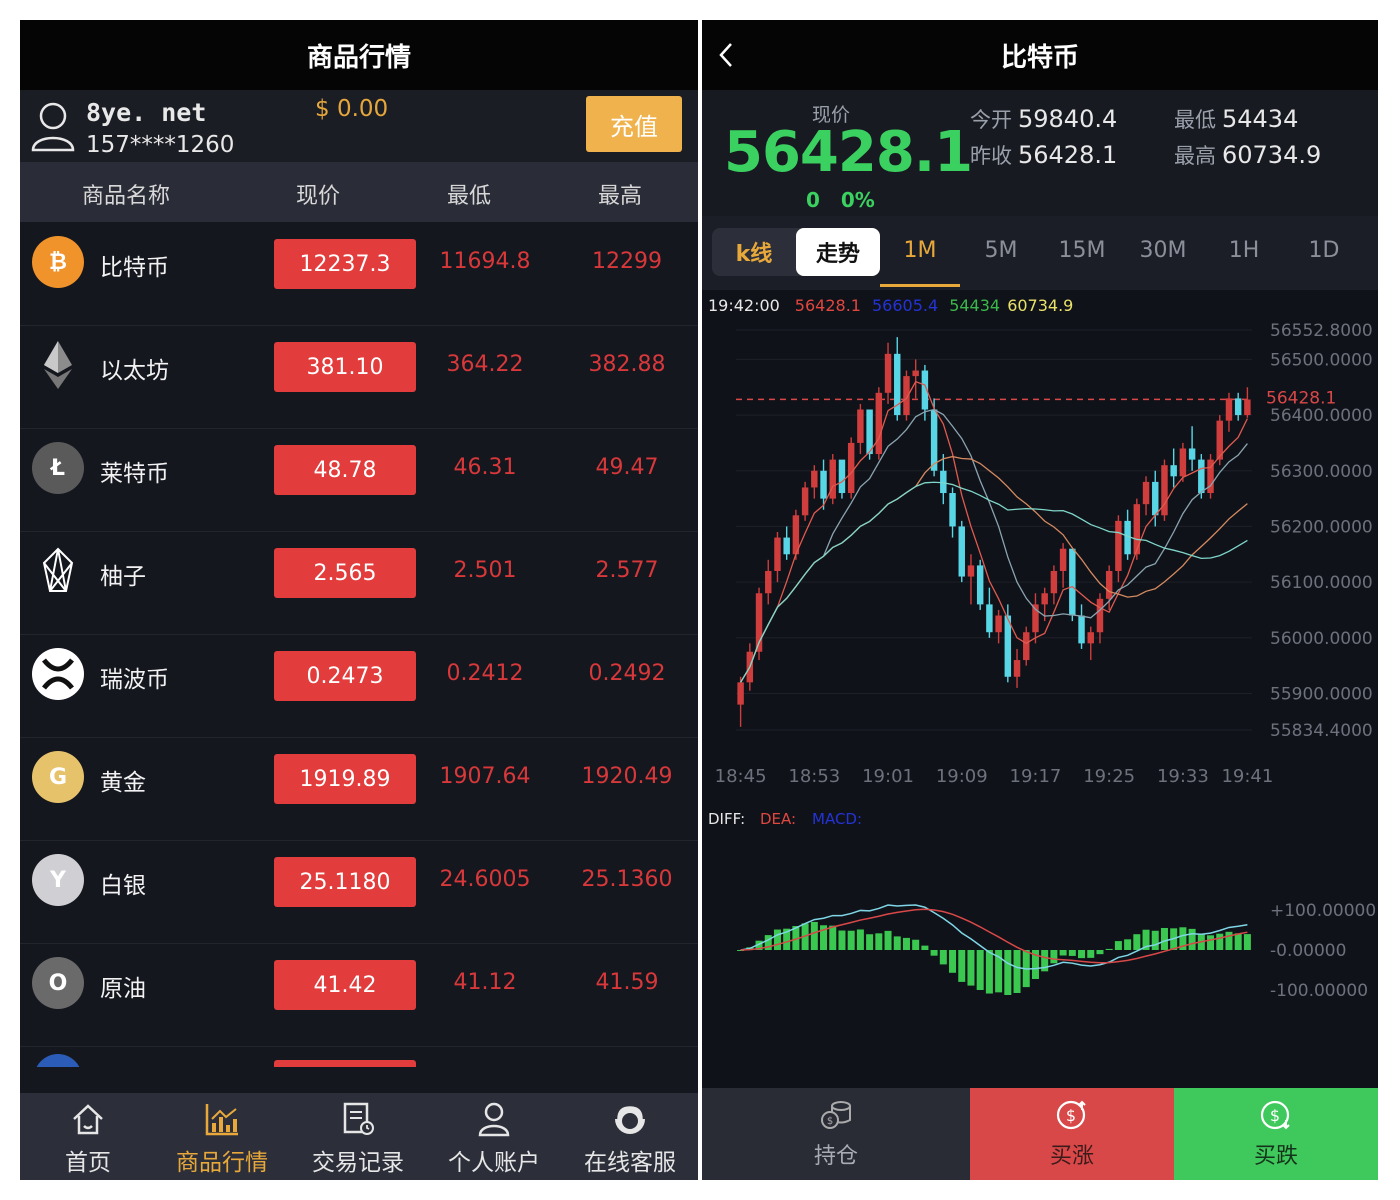 The width and height of the screenshot is (1400, 1200). Describe the element at coordinates (848, 152) in the screenshot. I see `current-price: 56428.1` at that location.